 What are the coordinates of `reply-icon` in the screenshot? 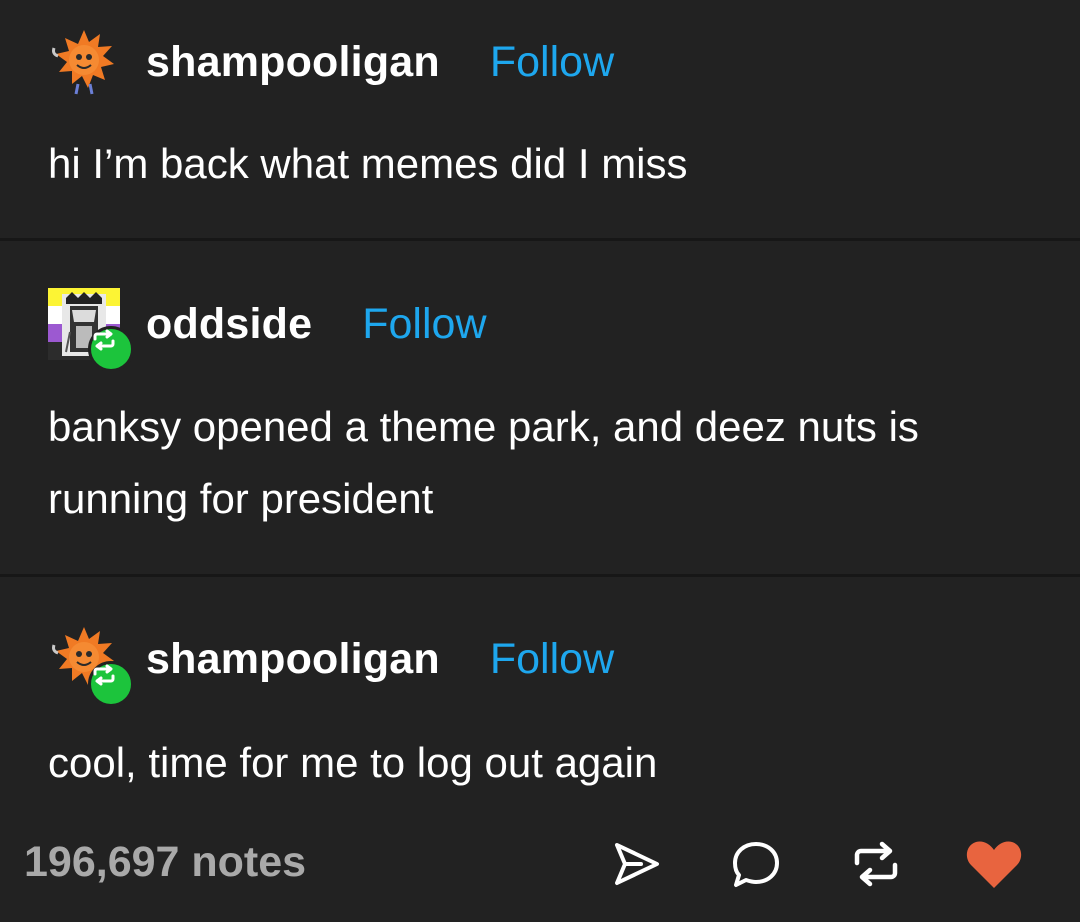 It's located at (756, 864).